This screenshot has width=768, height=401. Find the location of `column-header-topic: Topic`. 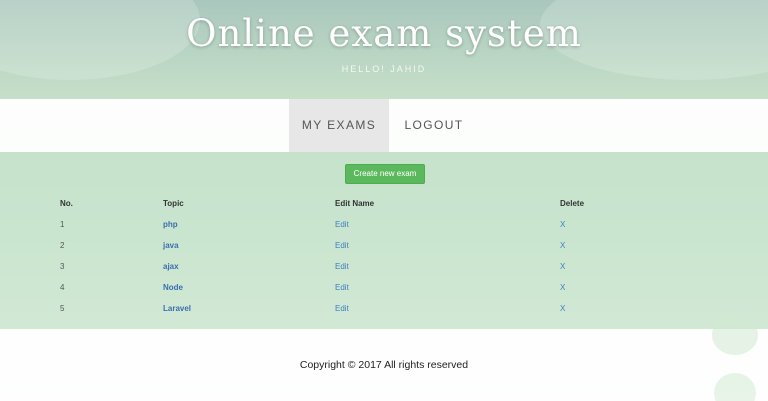

column-header-topic: Topic is located at coordinates (173, 203).